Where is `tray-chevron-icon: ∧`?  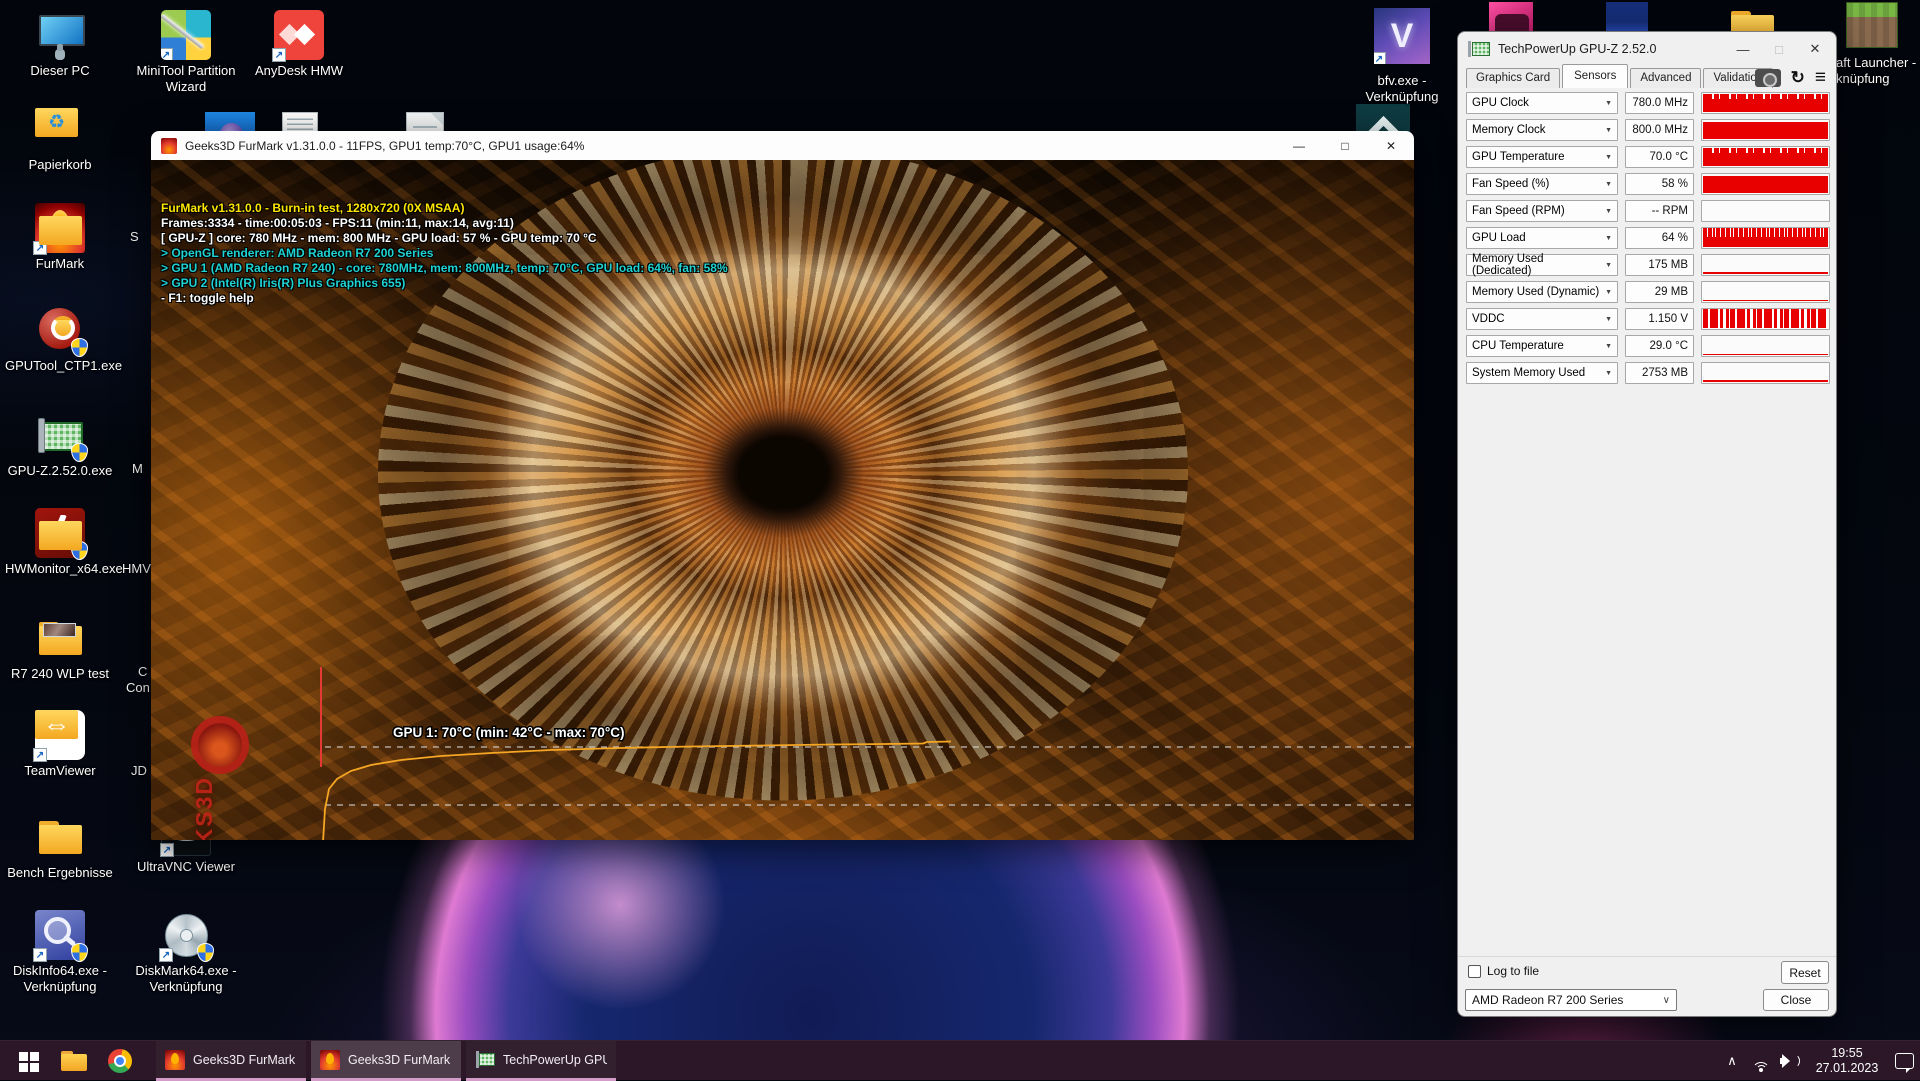 tray-chevron-icon: ∧ is located at coordinates (1732, 1061).